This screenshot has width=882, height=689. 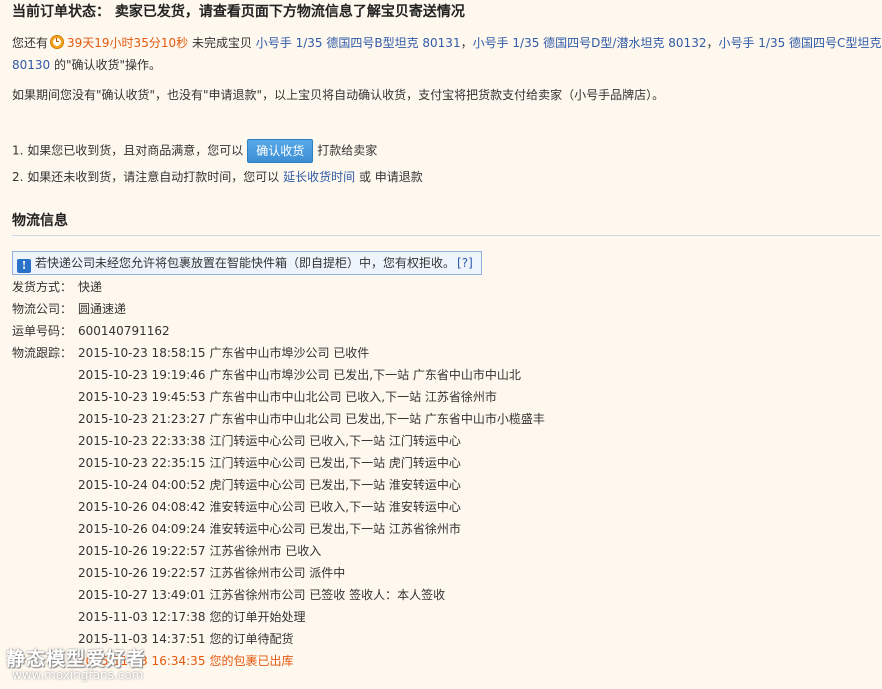 I want to click on tracking-event: 淮安转运中心公司 已发出,下一站 江苏省徐州市, so click(x=335, y=529).